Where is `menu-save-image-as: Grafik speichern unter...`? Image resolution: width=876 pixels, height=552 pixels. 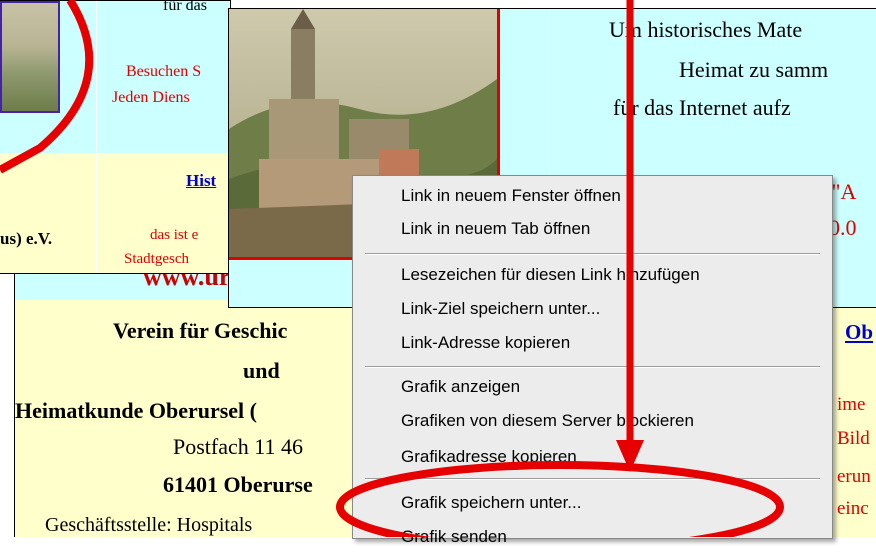
menu-save-image-as: Grafik speichern unter... is located at coordinates (491, 503).